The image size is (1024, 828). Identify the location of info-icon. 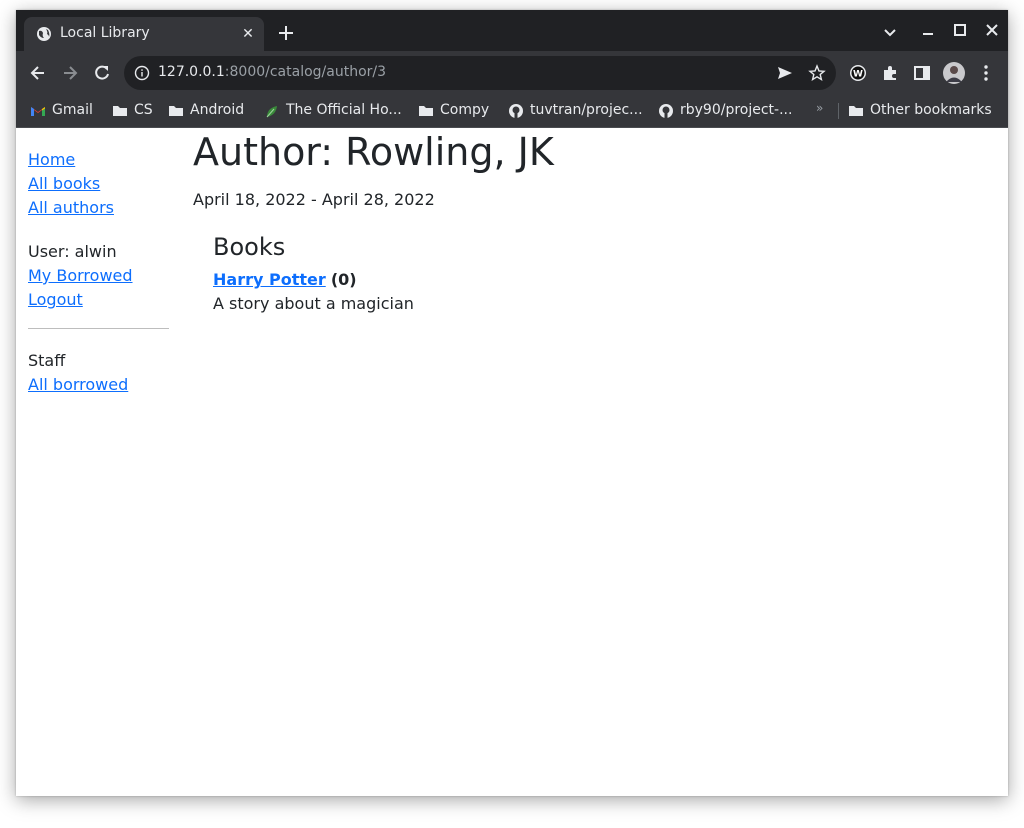
(142, 73).